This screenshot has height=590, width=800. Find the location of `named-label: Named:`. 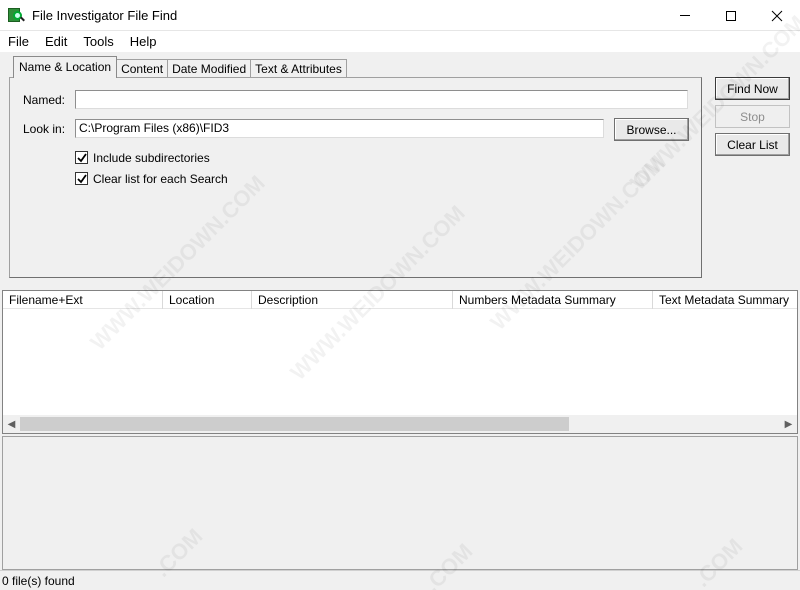

named-label: Named: is located at coordinates (44, 100).